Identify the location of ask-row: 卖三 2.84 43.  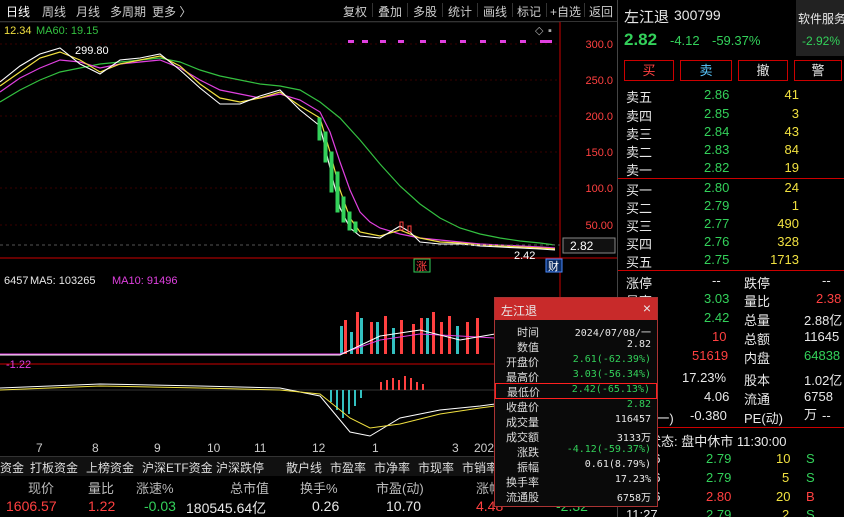
(712, 133).